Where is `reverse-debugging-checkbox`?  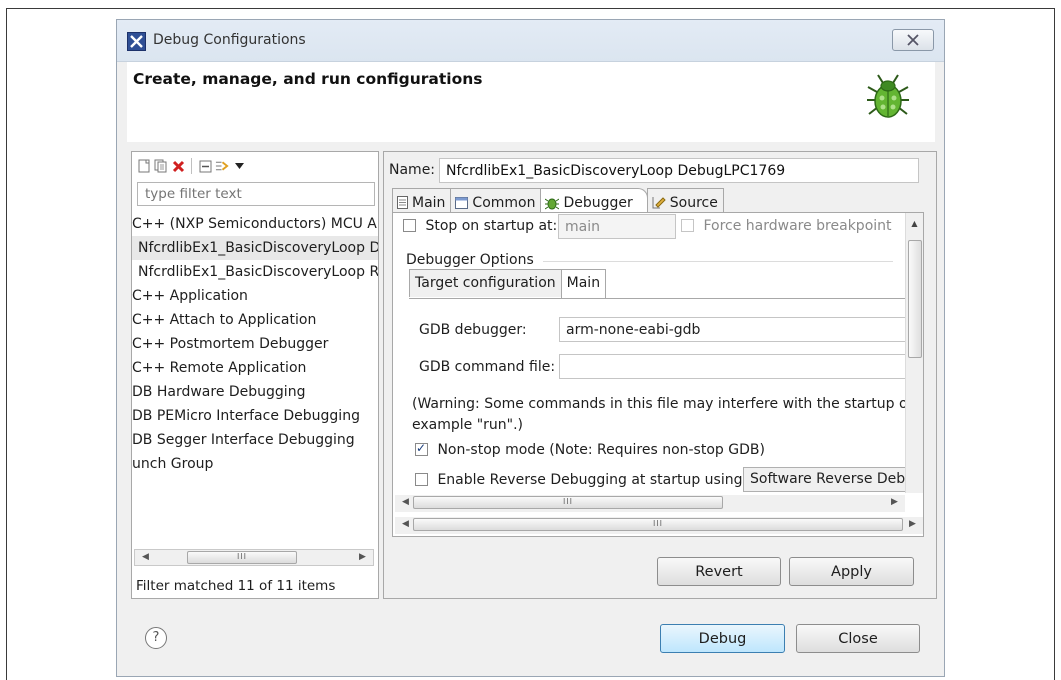
reverse-debugging-checkbox is located at coordinates (421, 479).